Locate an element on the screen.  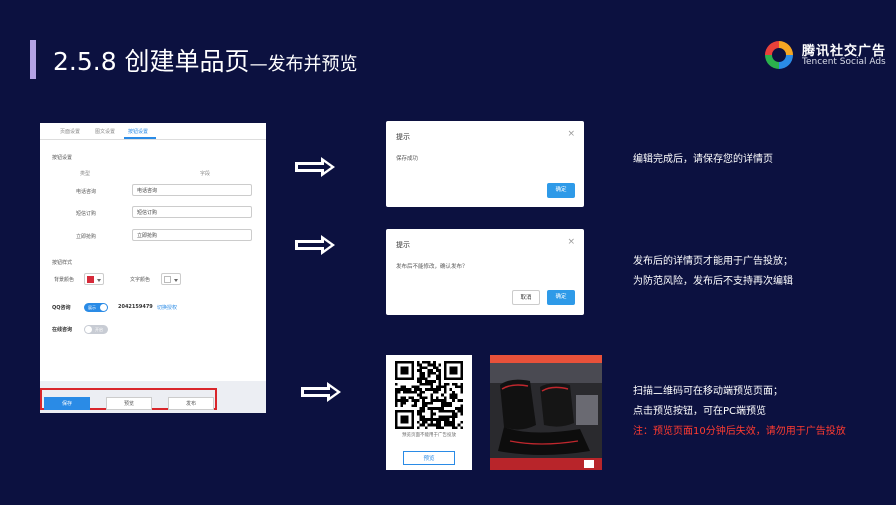
online-consult-toggle: 开启 is located at coordinates (96, 329).